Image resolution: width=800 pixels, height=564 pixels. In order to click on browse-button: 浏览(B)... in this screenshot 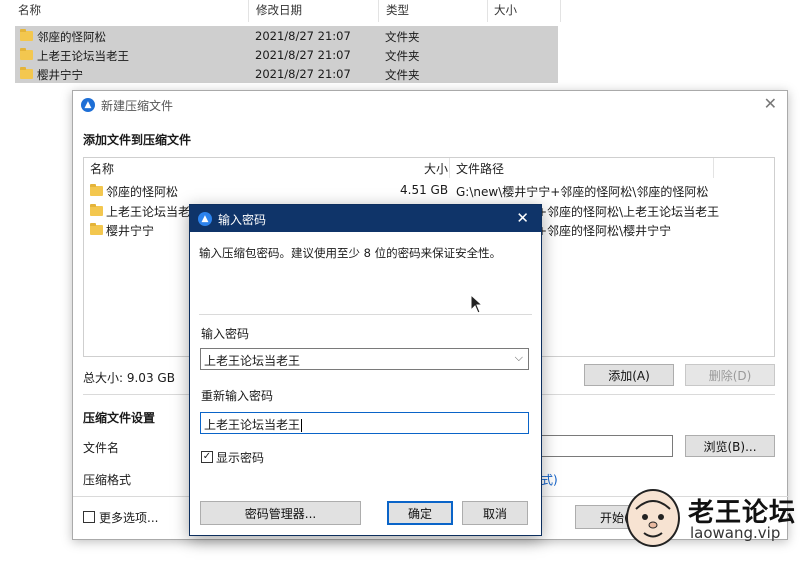, I will do `click(730, 446)`.